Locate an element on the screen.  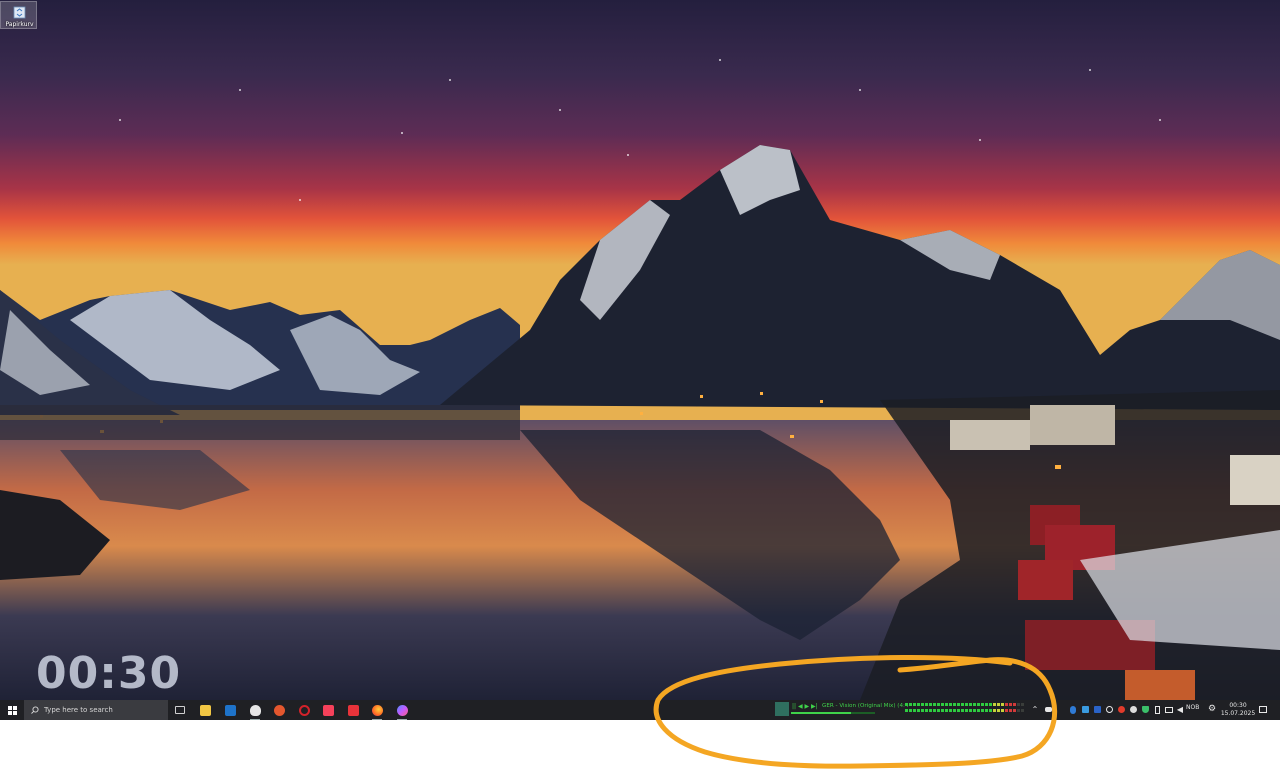
desktop-icon-recycle-bin: Papirkurv is located at coordinates (18, 15).